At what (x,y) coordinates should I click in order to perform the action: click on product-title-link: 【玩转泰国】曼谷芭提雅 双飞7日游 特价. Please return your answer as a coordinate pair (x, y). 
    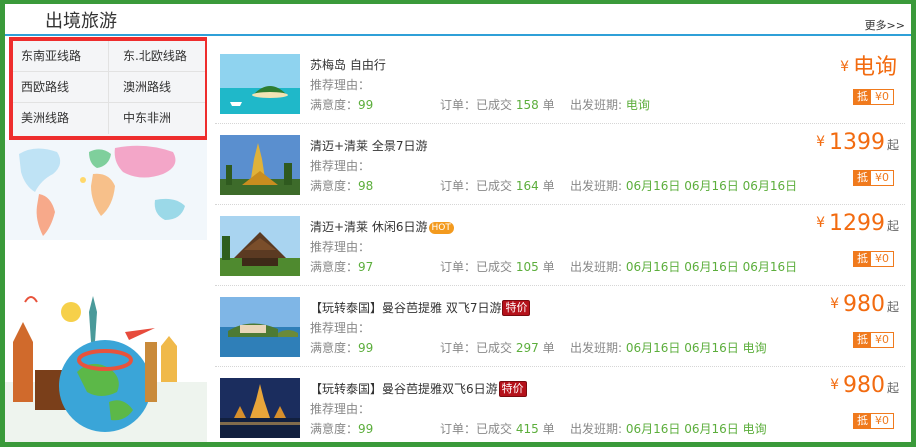
    Looking at the image, I should click on (420, 307).